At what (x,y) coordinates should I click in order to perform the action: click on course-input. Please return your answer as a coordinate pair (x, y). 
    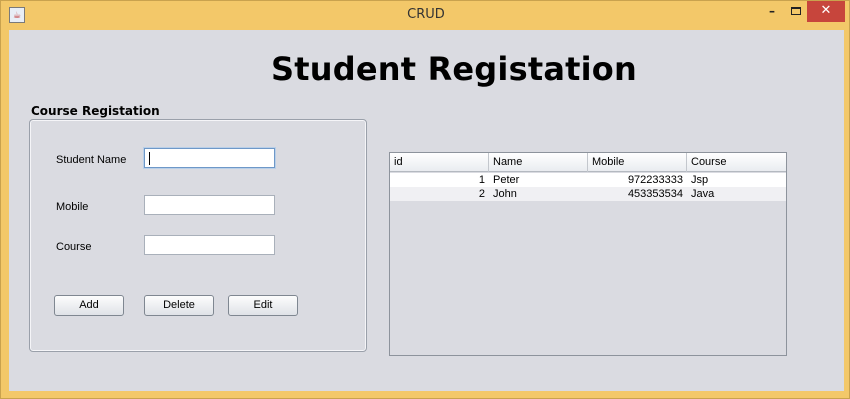
    Looking at the image, I should click on (209, 245).